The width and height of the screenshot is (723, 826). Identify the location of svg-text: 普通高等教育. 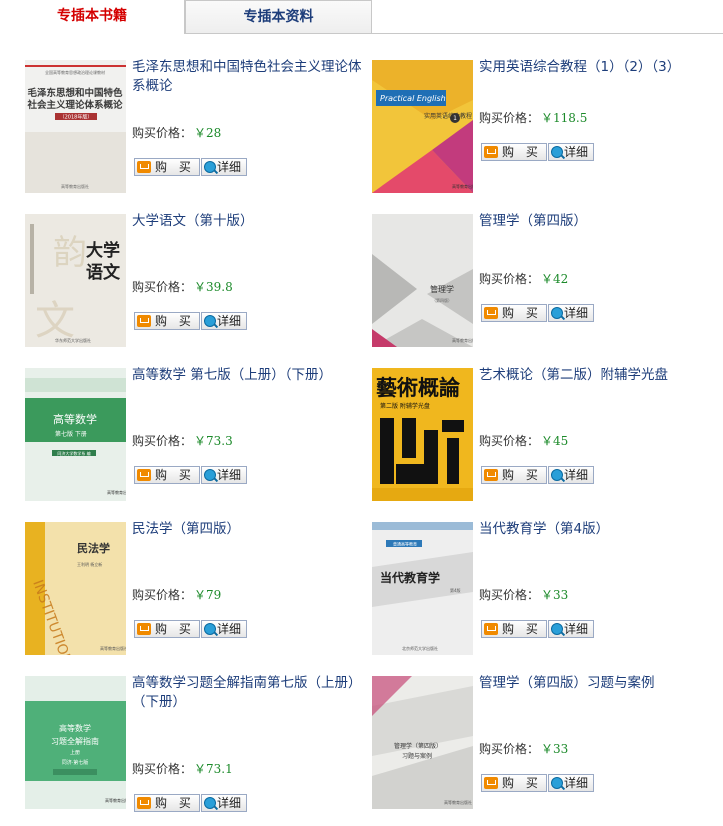
(405, 544).